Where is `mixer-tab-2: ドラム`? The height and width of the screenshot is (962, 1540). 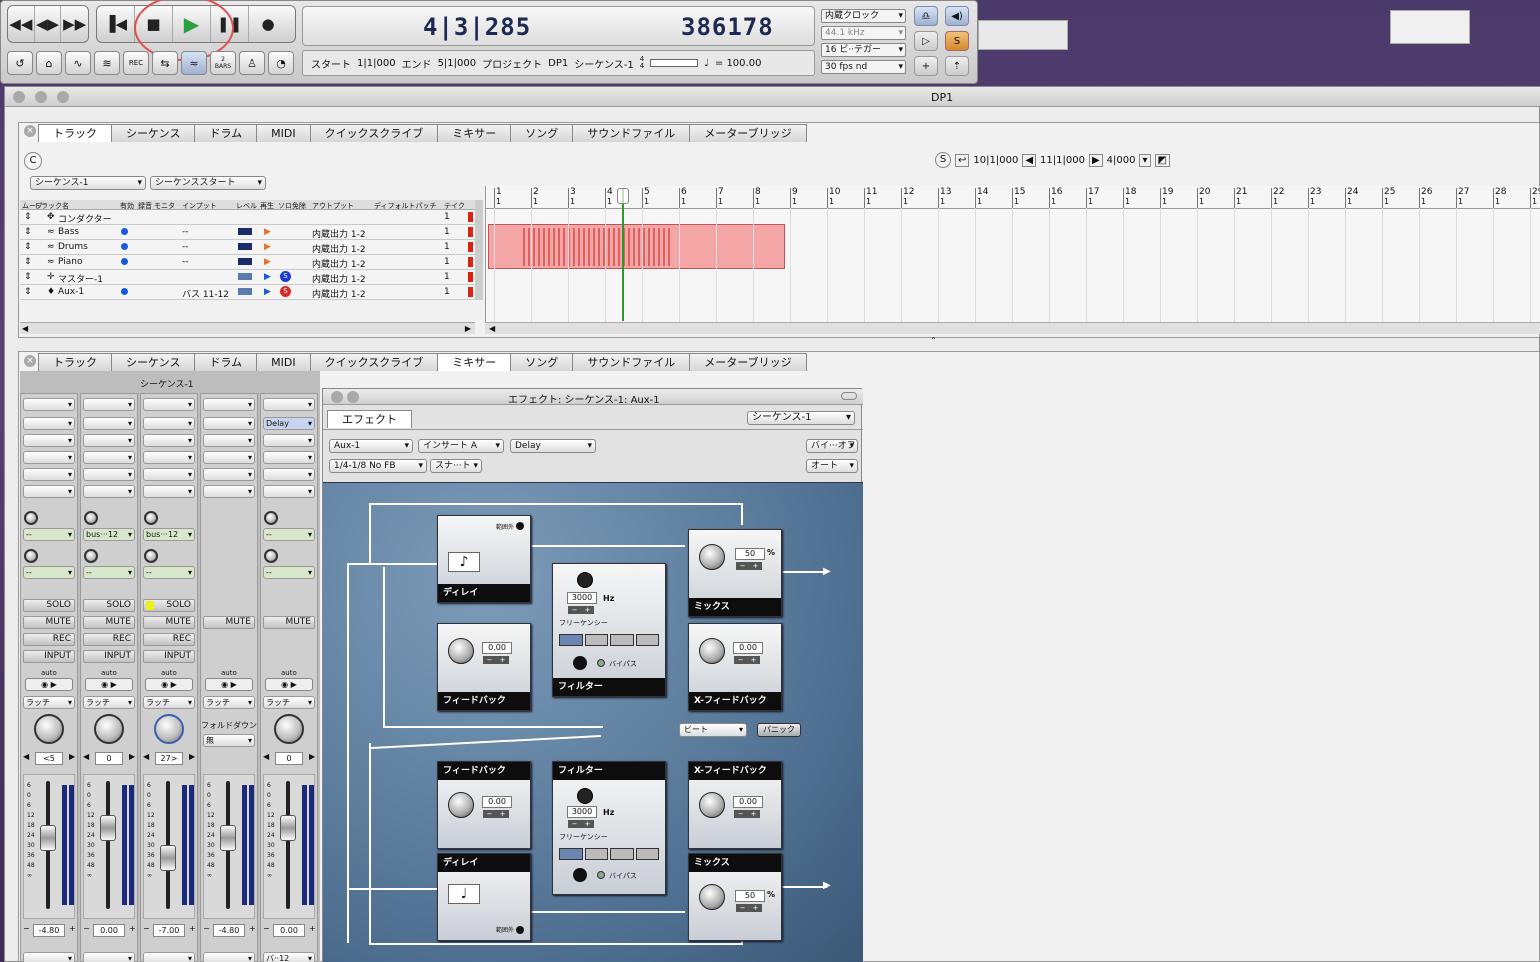
mixer-tab-2: ドラム is located at coordinates (226, 362).